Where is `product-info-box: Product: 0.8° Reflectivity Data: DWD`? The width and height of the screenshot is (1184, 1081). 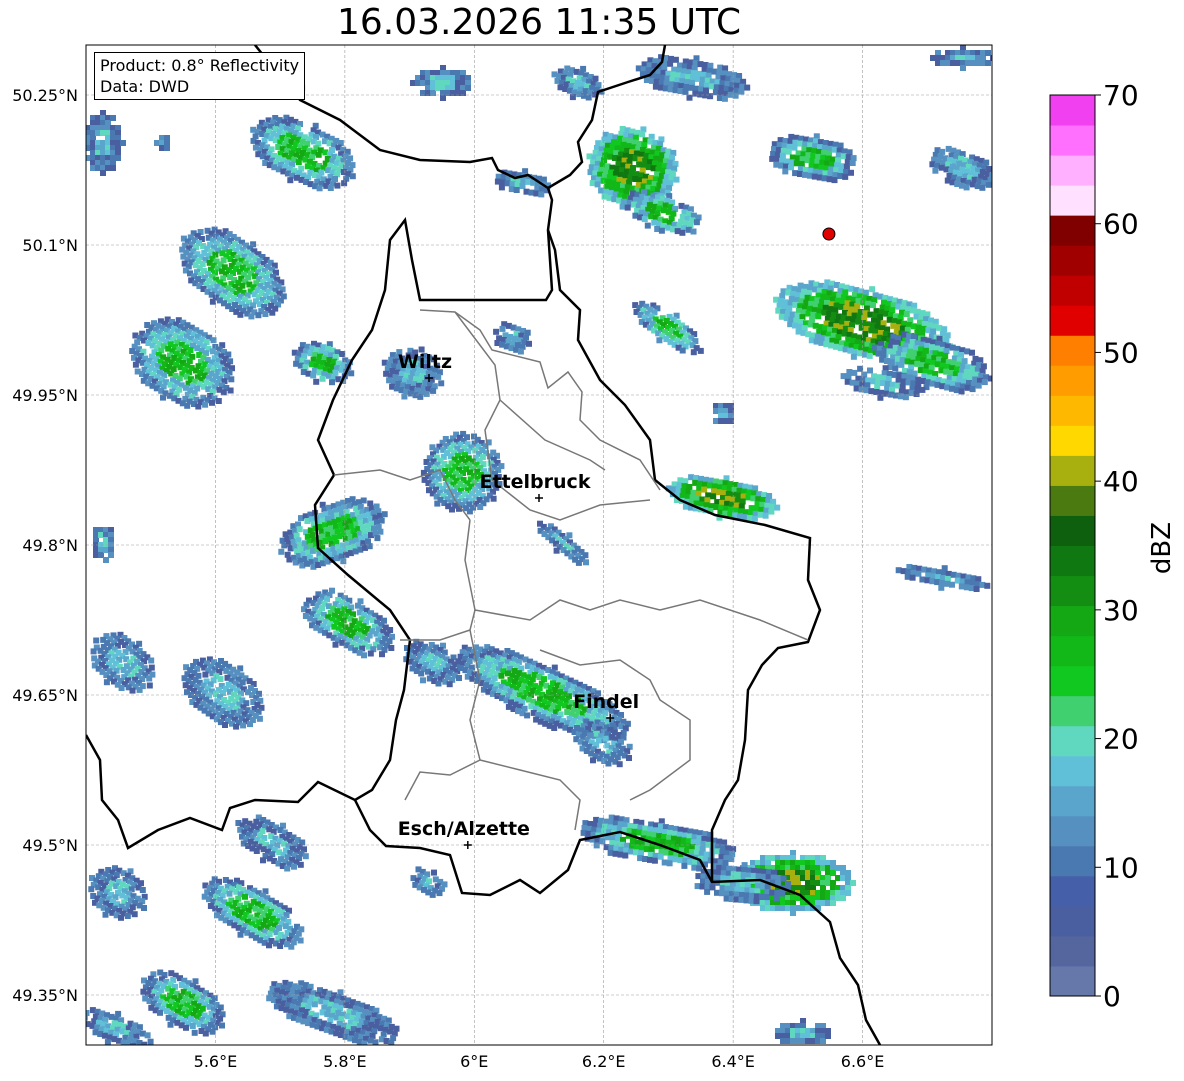
product-info-box: Product: 0.8° Reflectivity Data: DWD is located at coordinates (200, 76).